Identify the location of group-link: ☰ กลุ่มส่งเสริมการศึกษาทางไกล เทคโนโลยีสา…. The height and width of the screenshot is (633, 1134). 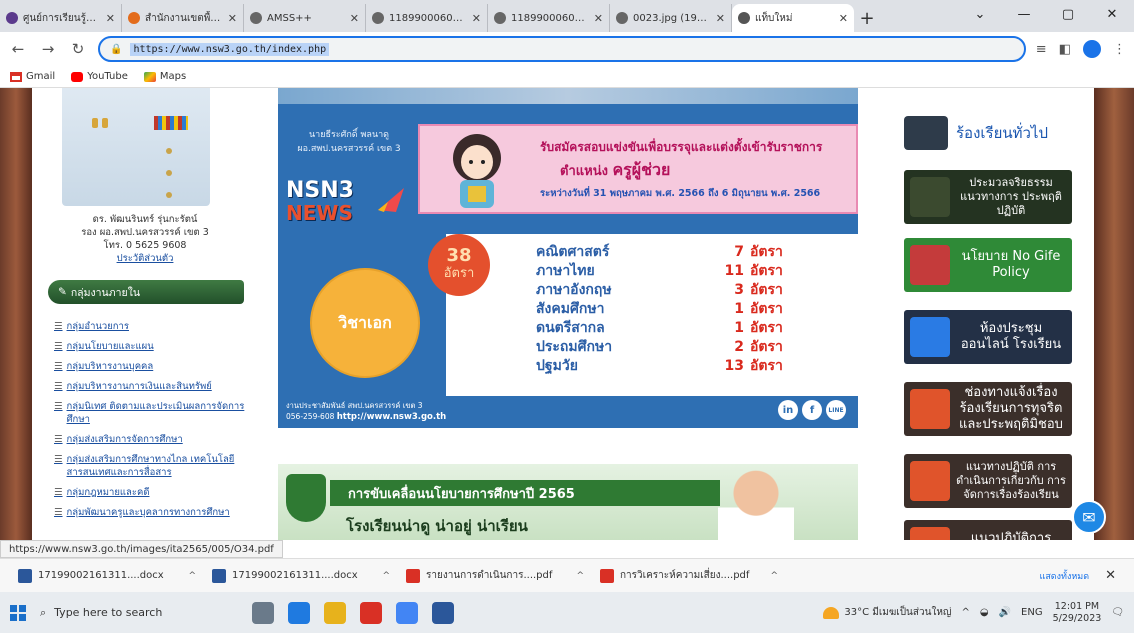
(152, 466).